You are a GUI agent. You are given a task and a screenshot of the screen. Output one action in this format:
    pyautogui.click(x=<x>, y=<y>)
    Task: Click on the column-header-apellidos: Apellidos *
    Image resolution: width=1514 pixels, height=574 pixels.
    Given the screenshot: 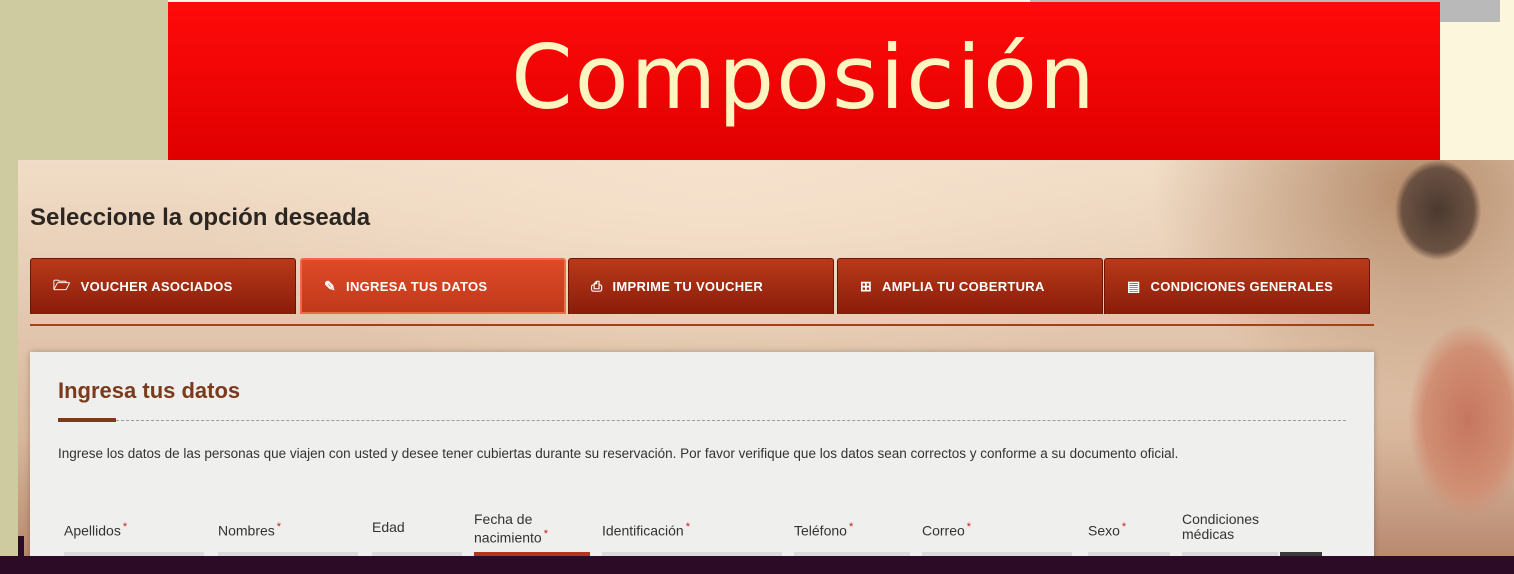 What is the action you would take?
    pyautogui.click(x=95, y=529)
    